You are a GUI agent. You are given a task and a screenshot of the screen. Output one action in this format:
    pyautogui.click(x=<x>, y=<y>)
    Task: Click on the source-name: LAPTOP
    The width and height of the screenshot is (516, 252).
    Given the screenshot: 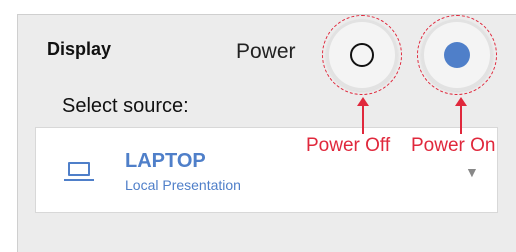 What is the action you would take?
    pyautogui.click(x=165, y=161)
    